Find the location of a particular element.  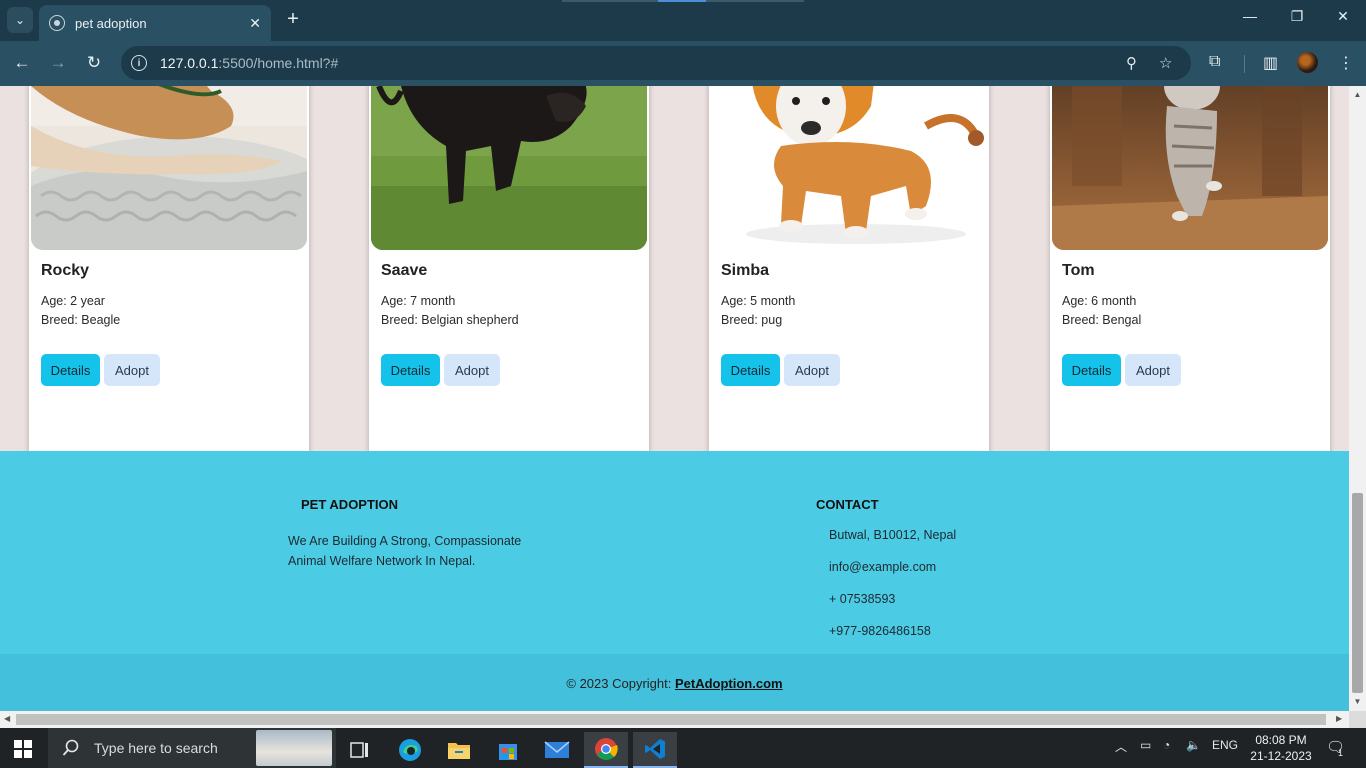

side-panel-icon: ▥ is located at coordinates (1270, 63).